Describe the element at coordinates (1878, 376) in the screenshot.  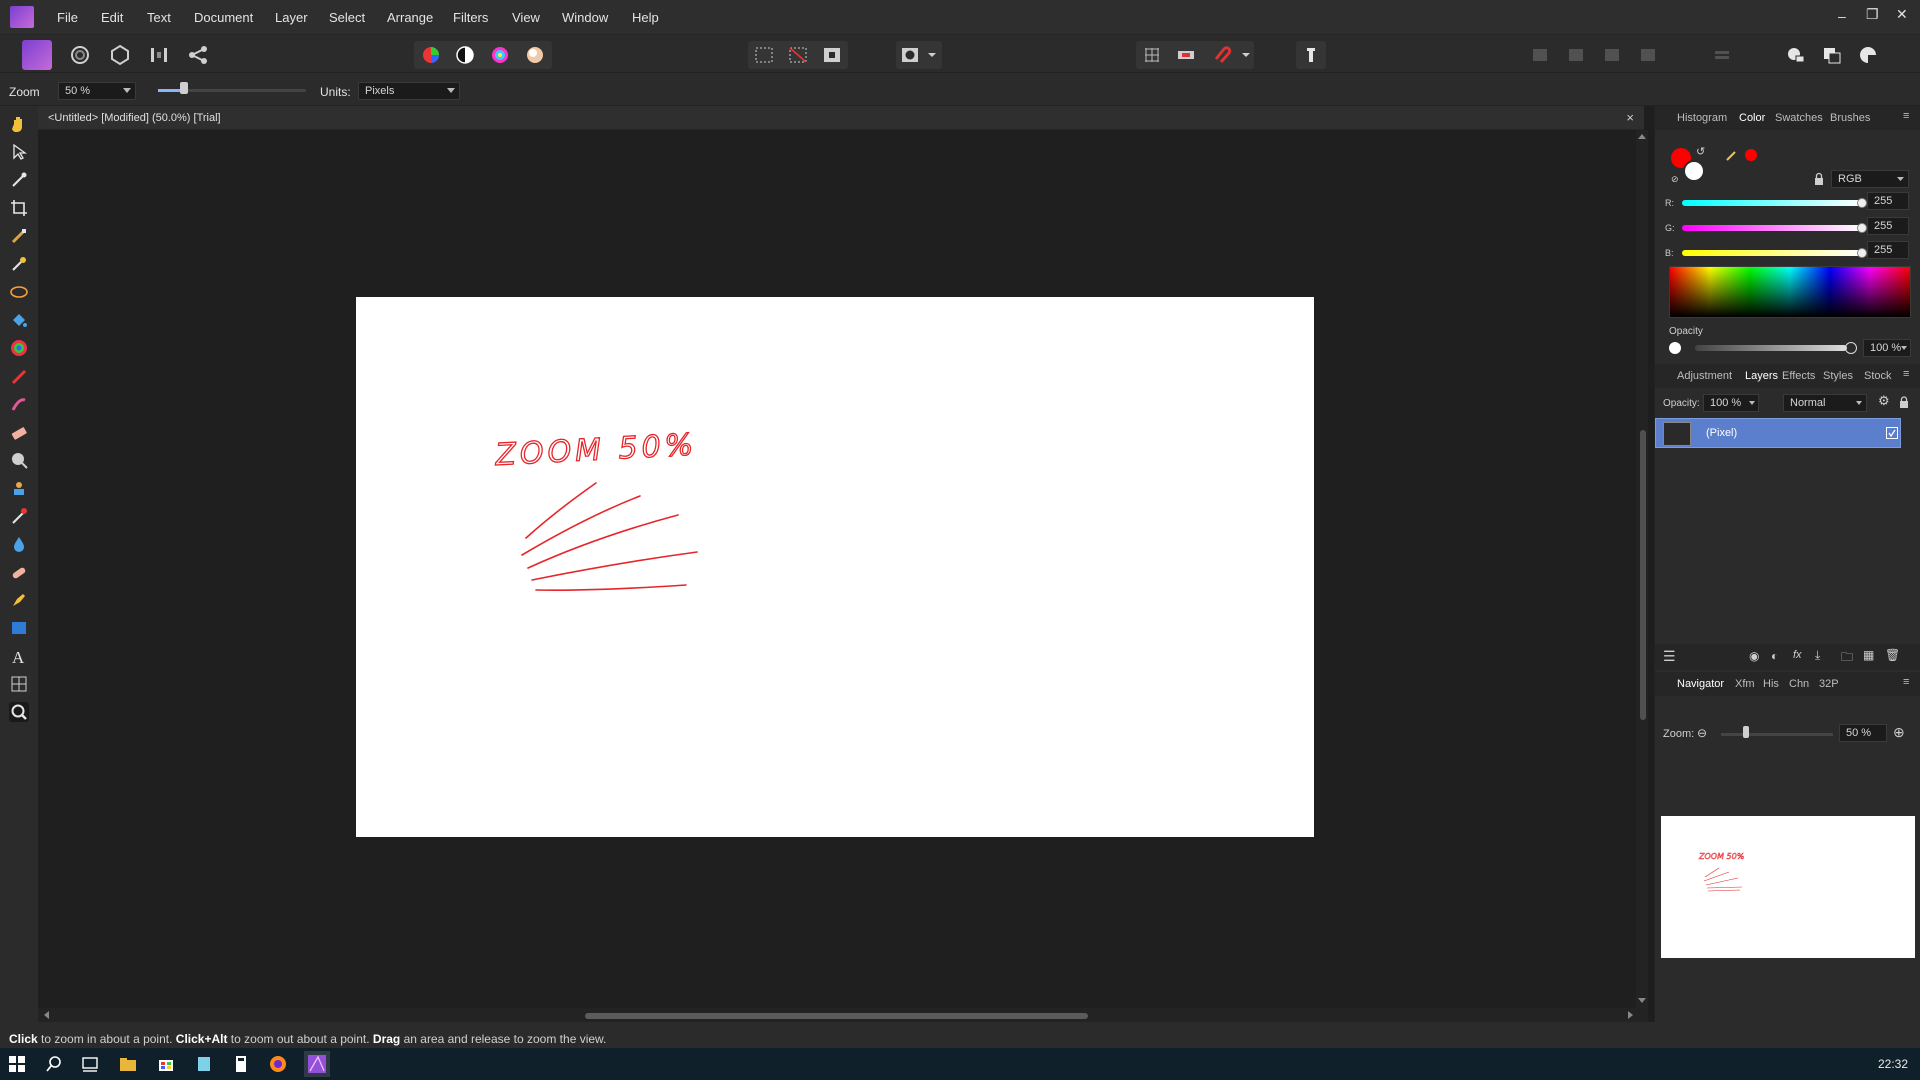
I see `tab-stock: Stock` at that location.